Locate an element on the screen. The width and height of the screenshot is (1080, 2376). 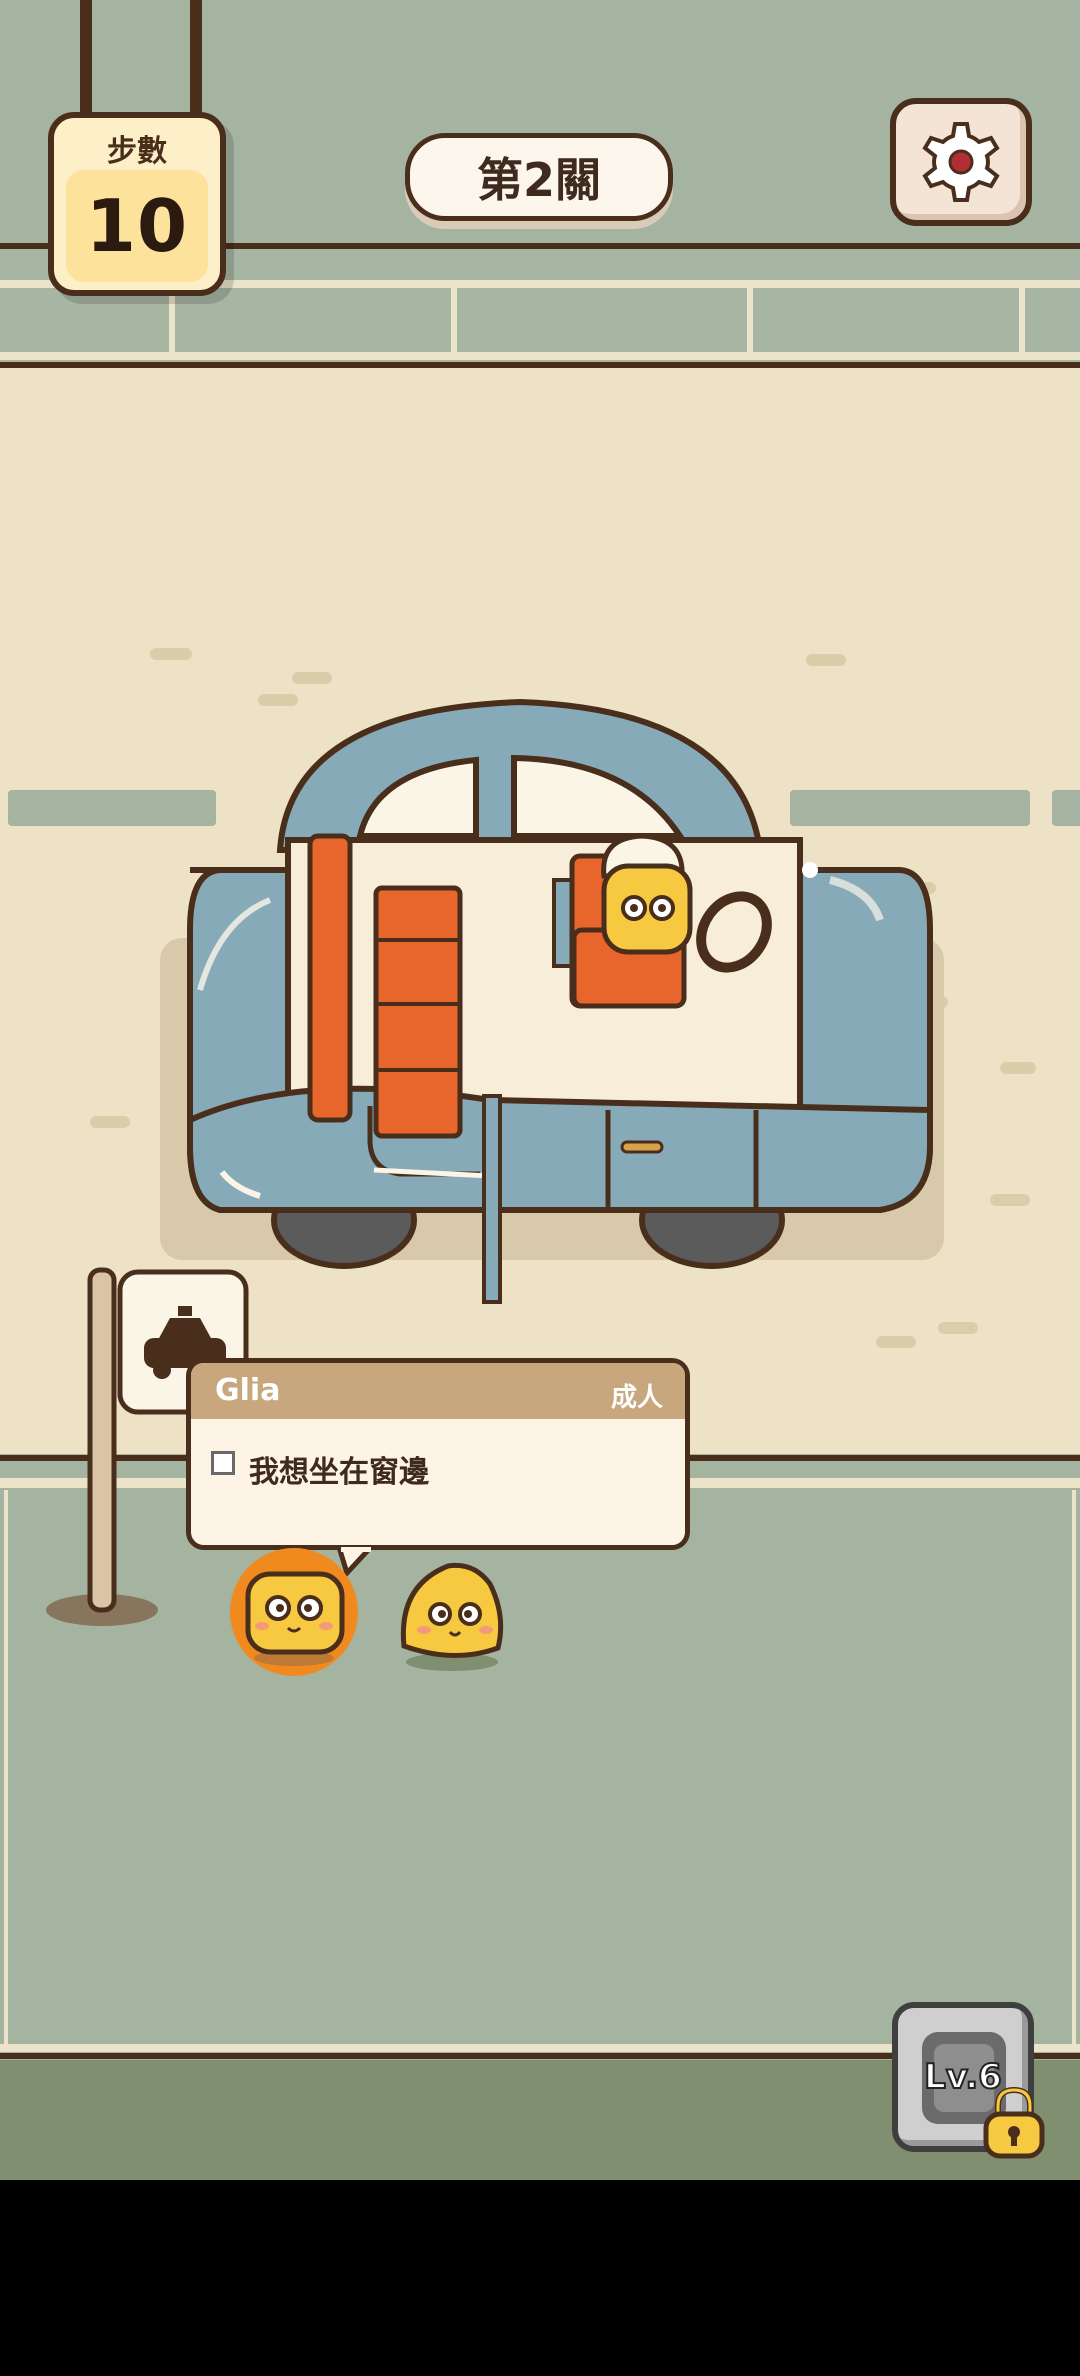
steps-counter: 步數 10 is located at coordinates (137, 204).